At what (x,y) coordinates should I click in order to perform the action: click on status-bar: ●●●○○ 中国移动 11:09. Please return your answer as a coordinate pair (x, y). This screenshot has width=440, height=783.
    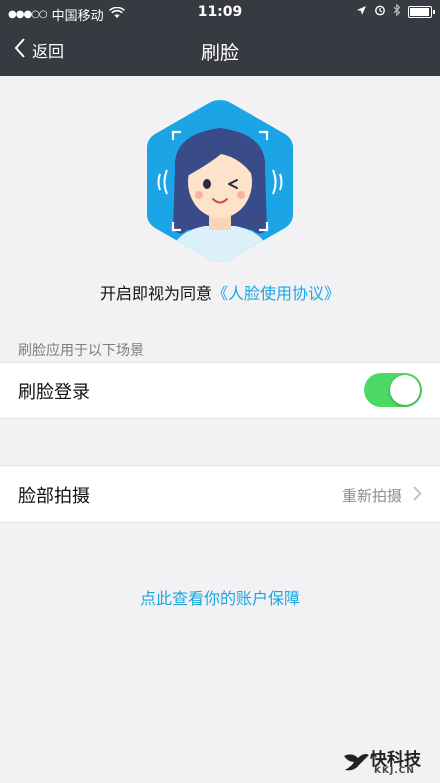
    Looking at the image, I should click on (220, 13).